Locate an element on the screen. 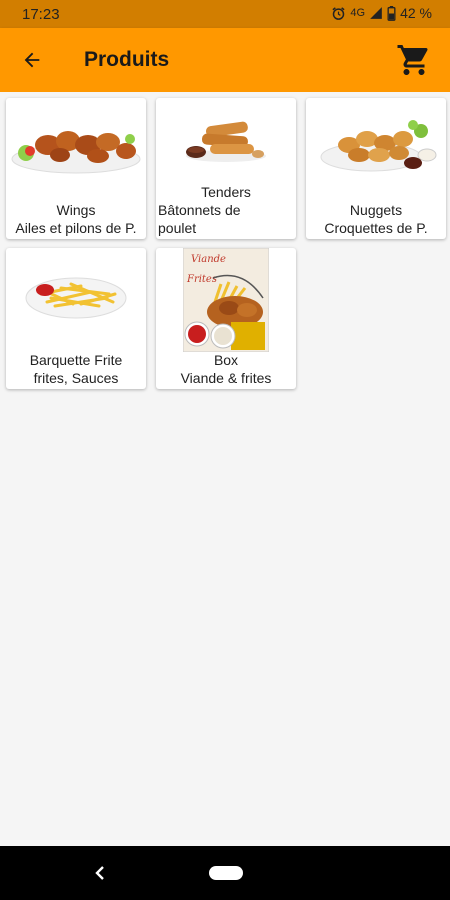 Image resolution: width=450 pixels, height=900 pixels. system-nav-bar is located at coordinates (225, 873).